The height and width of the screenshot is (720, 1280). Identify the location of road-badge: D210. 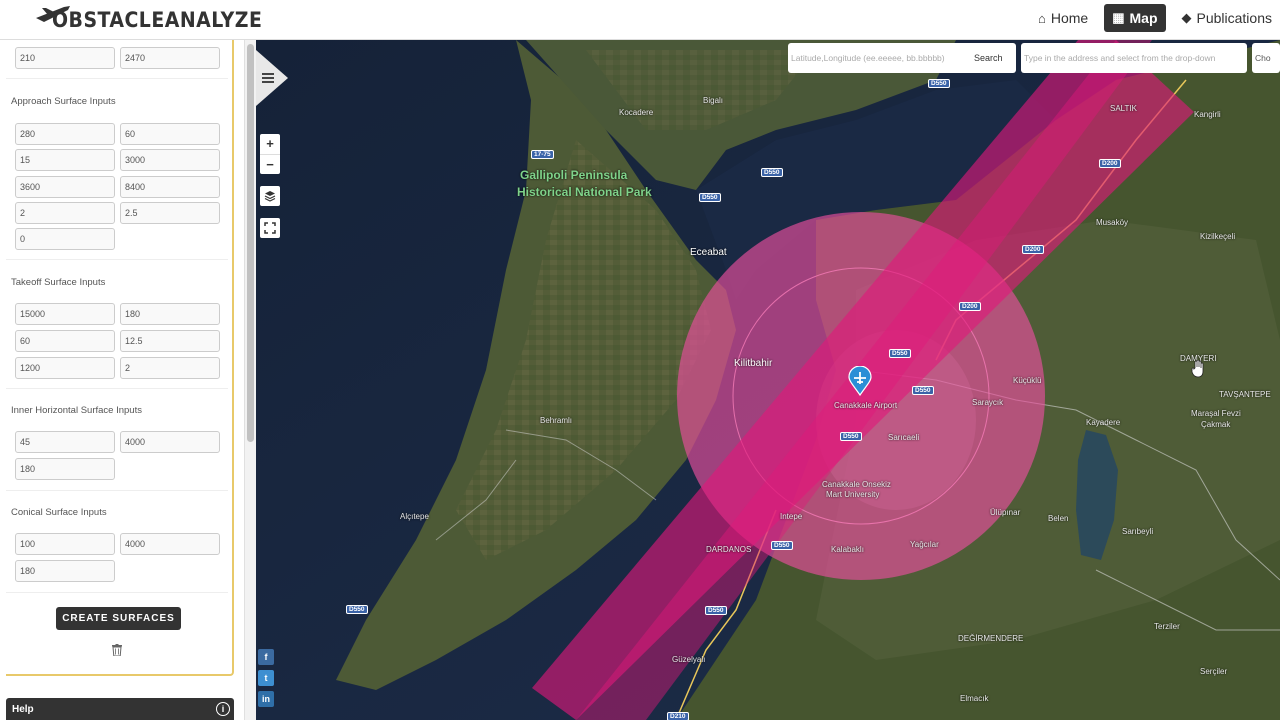
(678, 716).